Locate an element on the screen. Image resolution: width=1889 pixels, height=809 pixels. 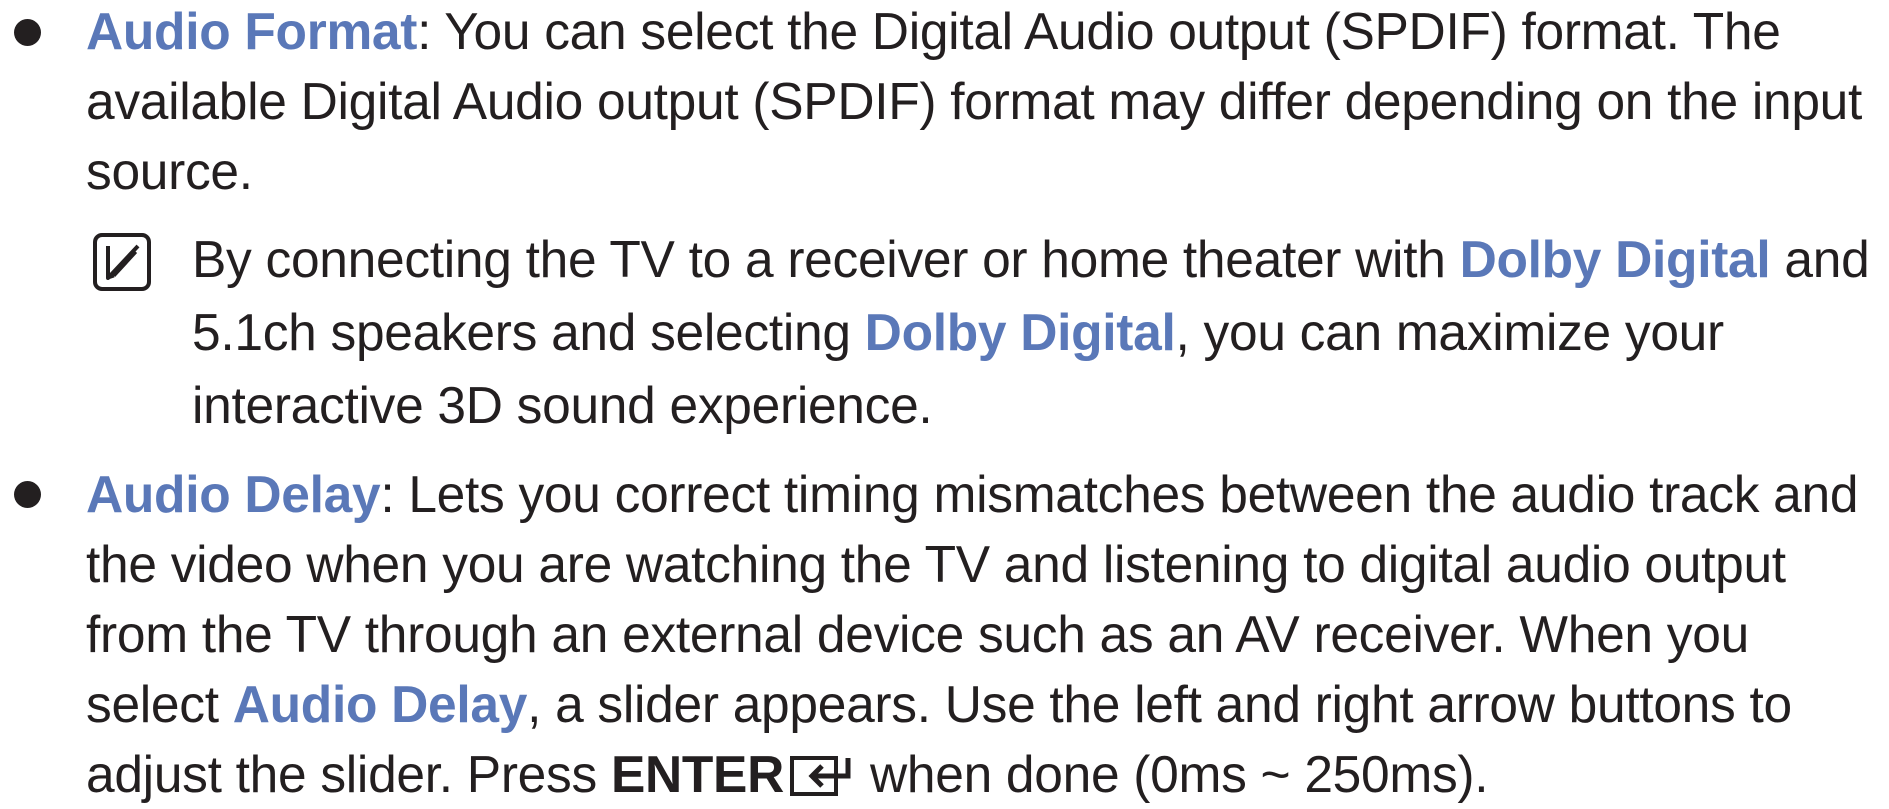
term-audio-delay: Audio Delay is located at coordinates (233, 494).